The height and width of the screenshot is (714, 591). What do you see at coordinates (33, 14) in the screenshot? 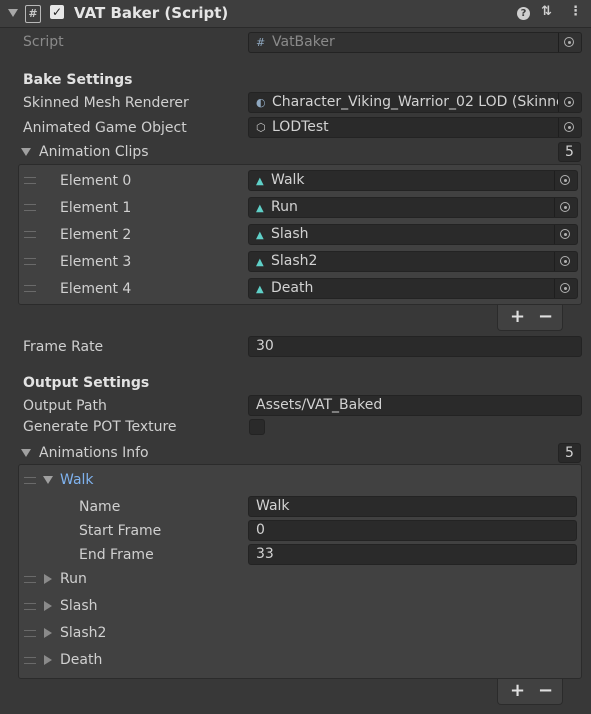
I see `script-icon: #` at bounding box center [33, 14].